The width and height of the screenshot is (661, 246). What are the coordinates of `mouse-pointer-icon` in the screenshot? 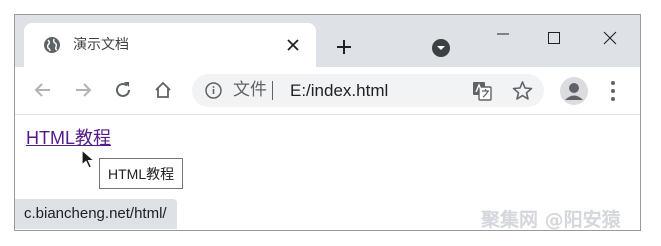 It's located at (90, 159).